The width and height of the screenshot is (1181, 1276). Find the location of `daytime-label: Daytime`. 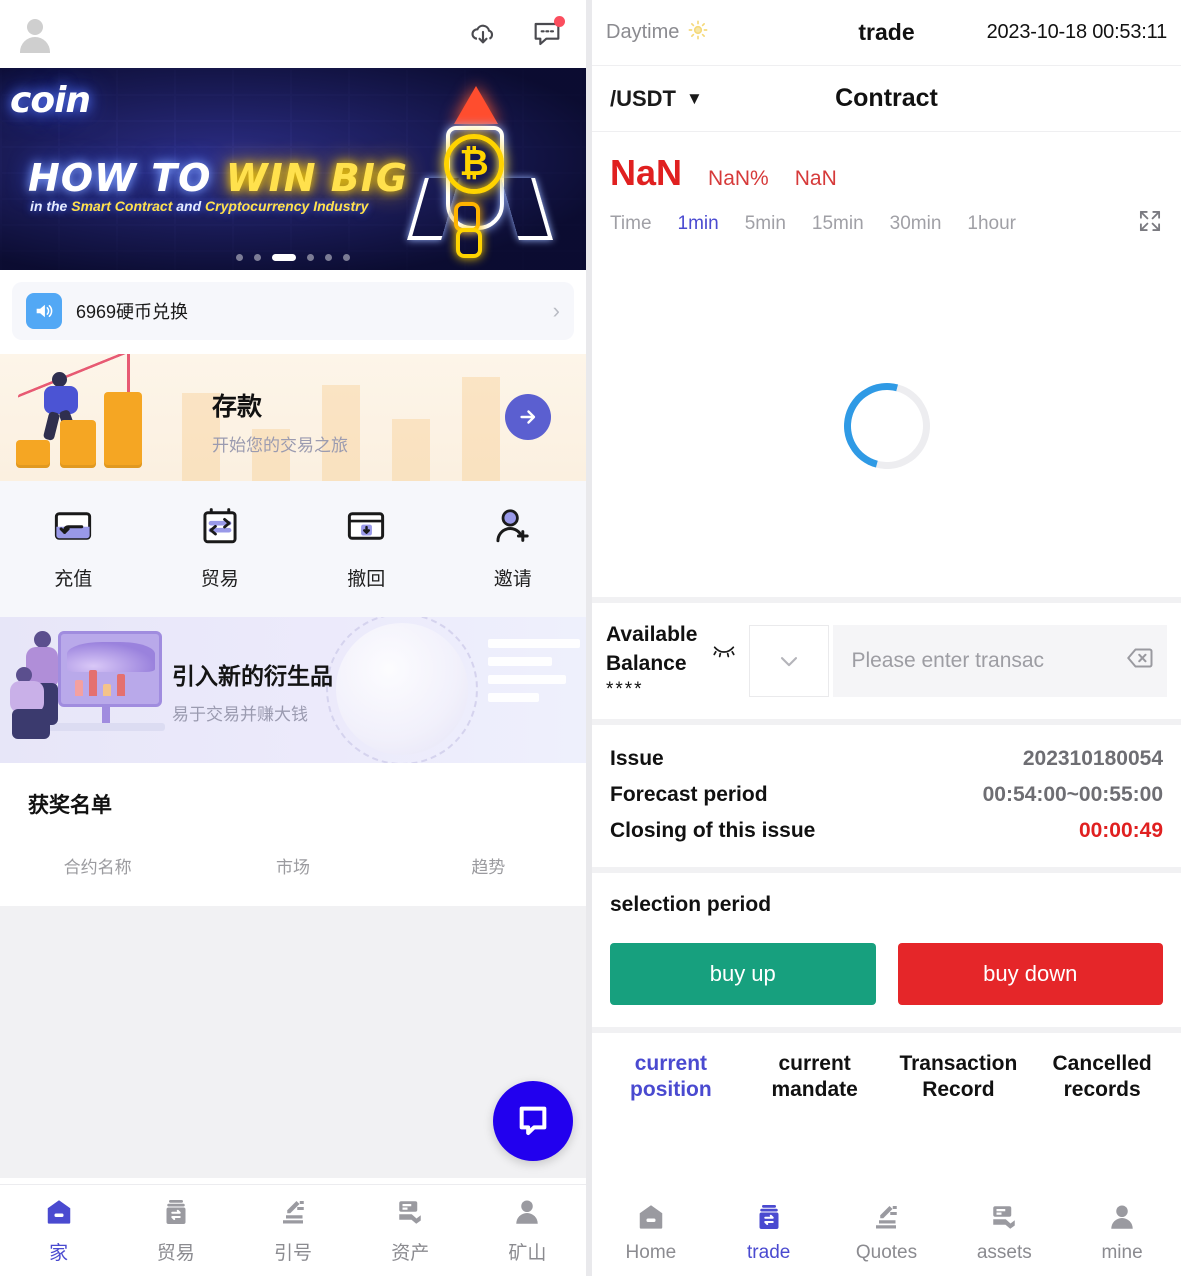

daytime-label: Daytime is located at coordinates (643, 32).